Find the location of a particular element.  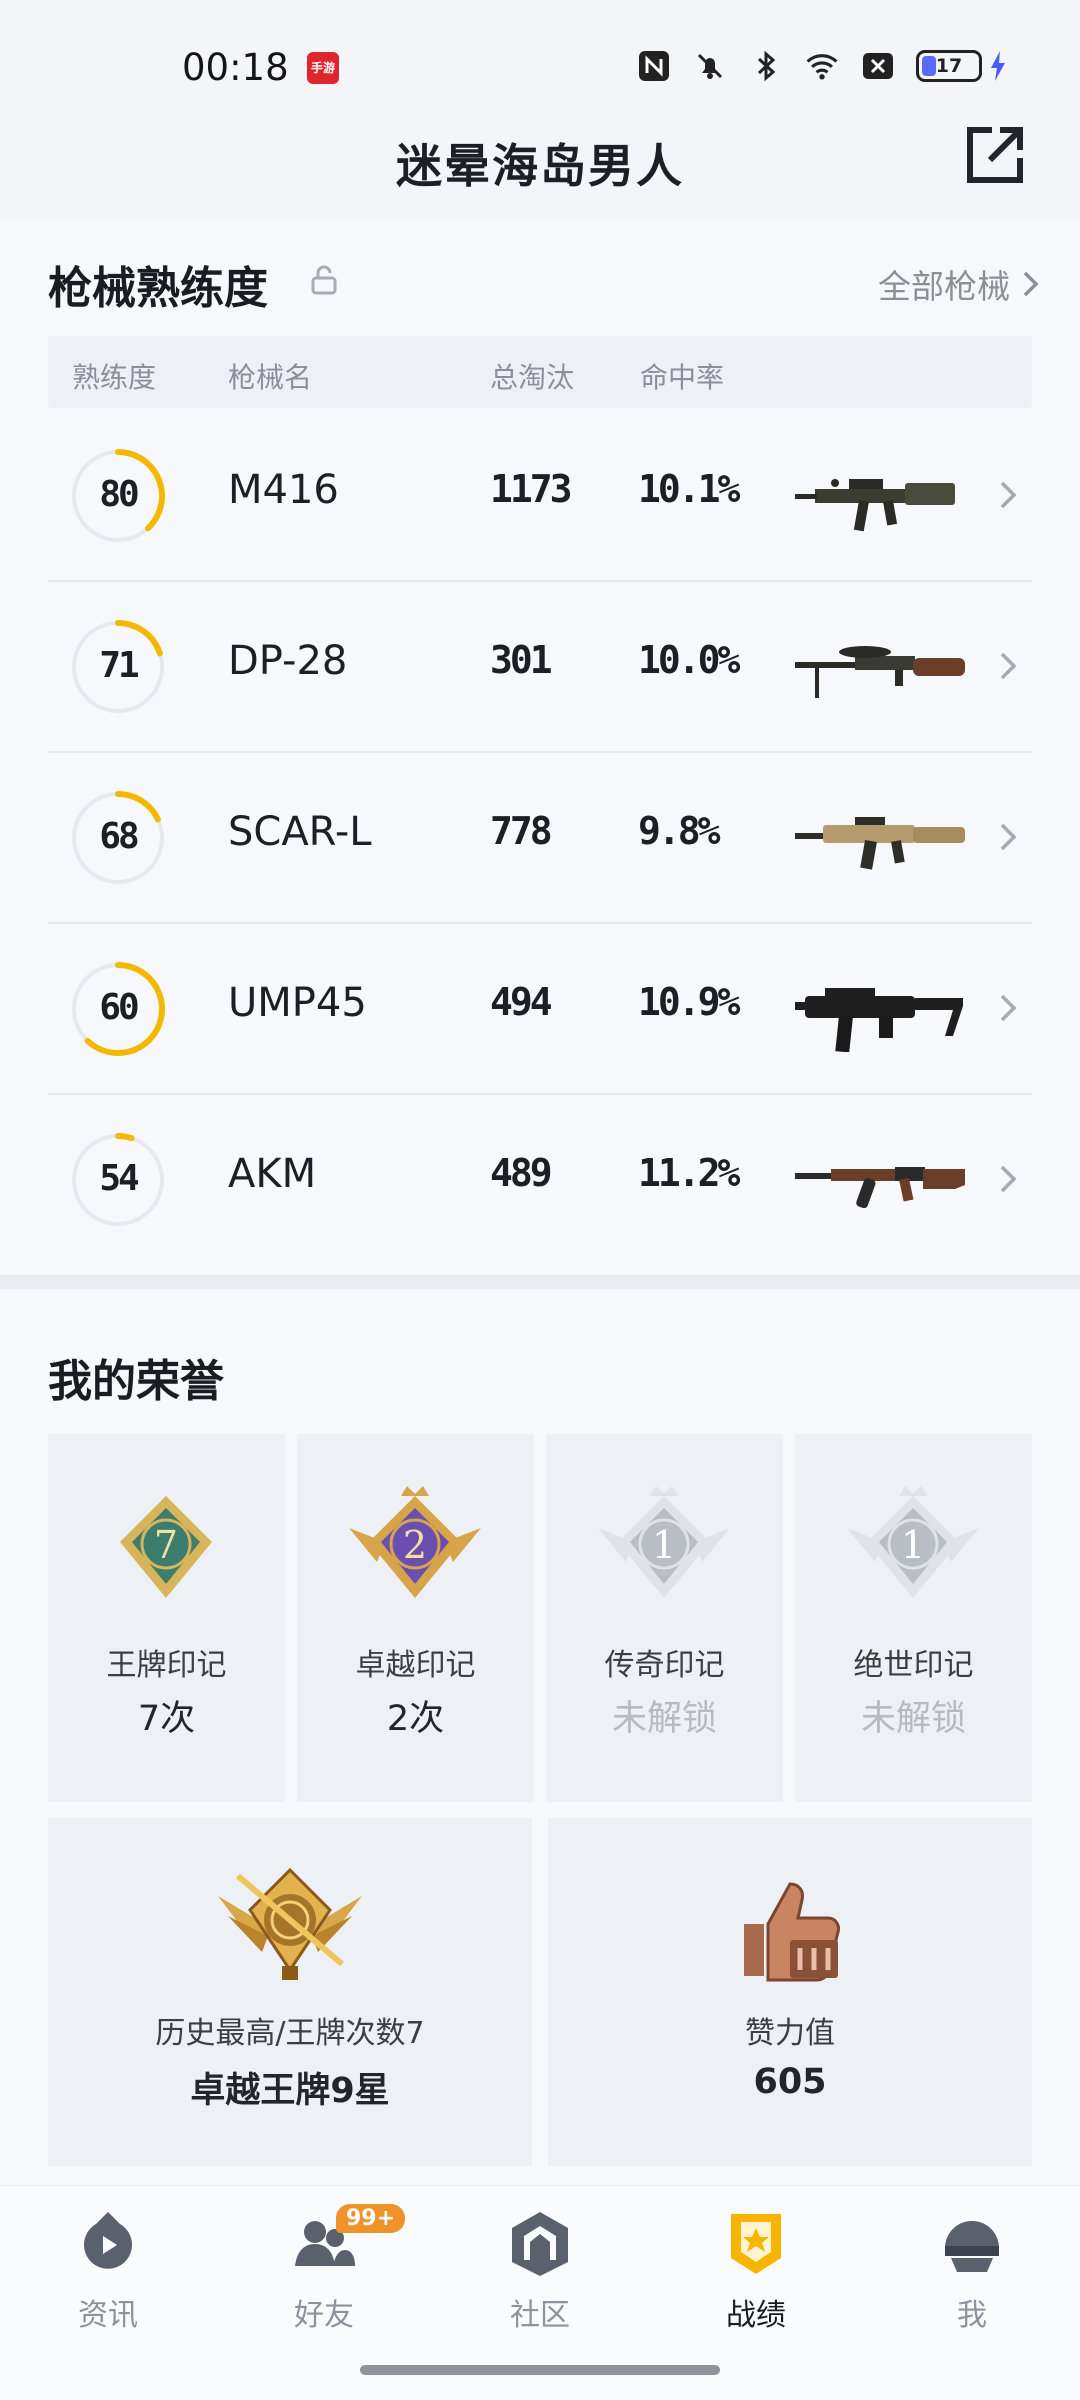

nav-community: 社区 is located at coordinates (540, 2271).